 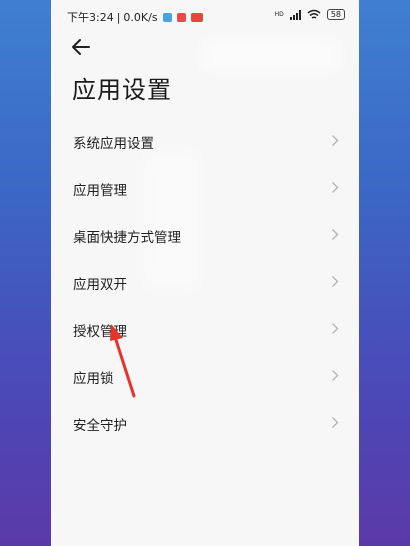 What do you see at coordinates (93, 379) in the screenshot?
I see `settings-item-label: 应用锁` at bounding box center [93, 379].